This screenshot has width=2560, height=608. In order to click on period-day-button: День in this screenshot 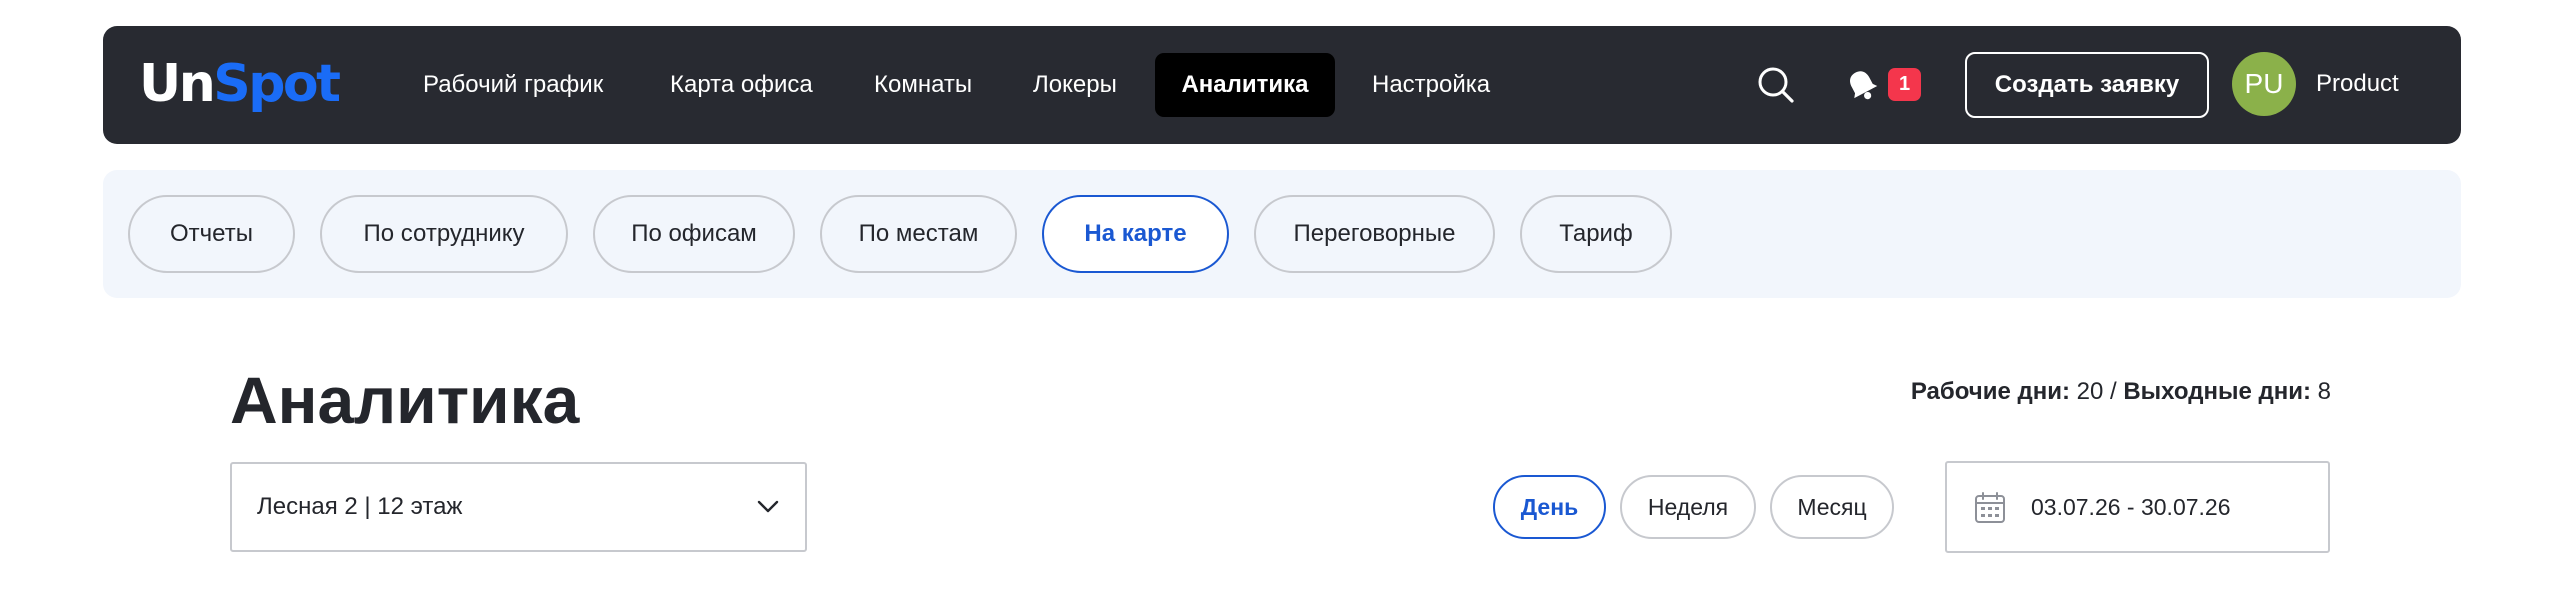, I will do `click(1549, 507)`.